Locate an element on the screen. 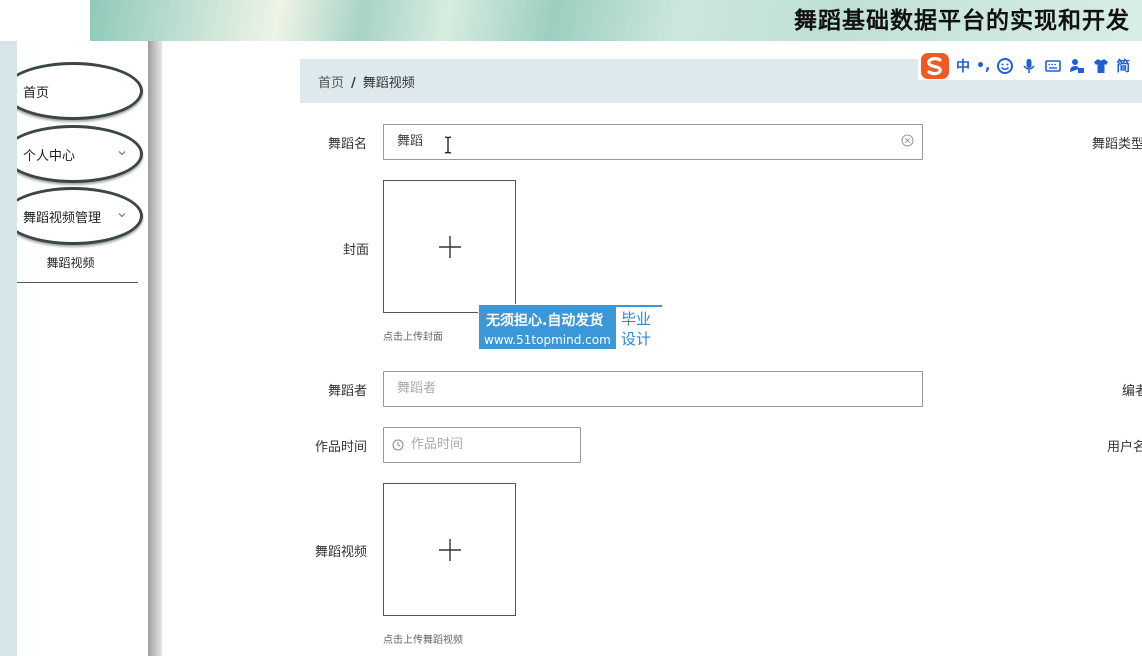 This screenshot has width=1142, height=656. watermark-ad: 无须担心.自动发货 www.51topmind.com 毕业 设计 is located at coordinates (570, 327).